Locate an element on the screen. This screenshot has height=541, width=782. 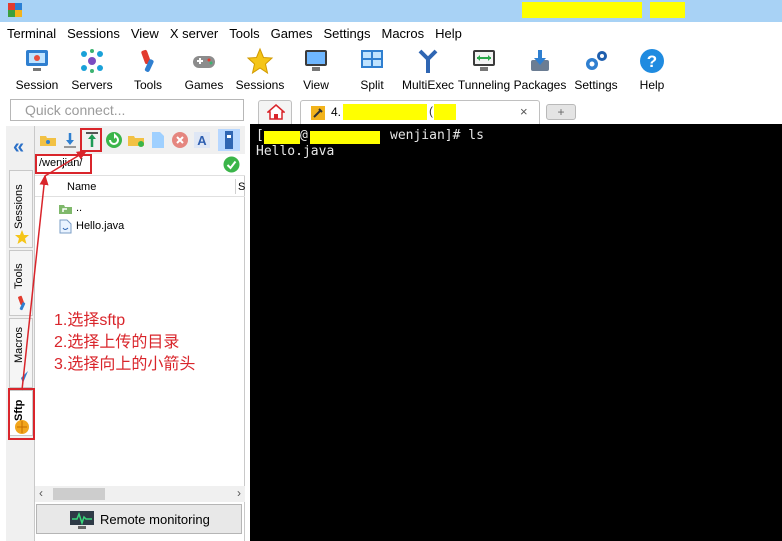
prompt-user-redaction is located at coordinates (282, 137).